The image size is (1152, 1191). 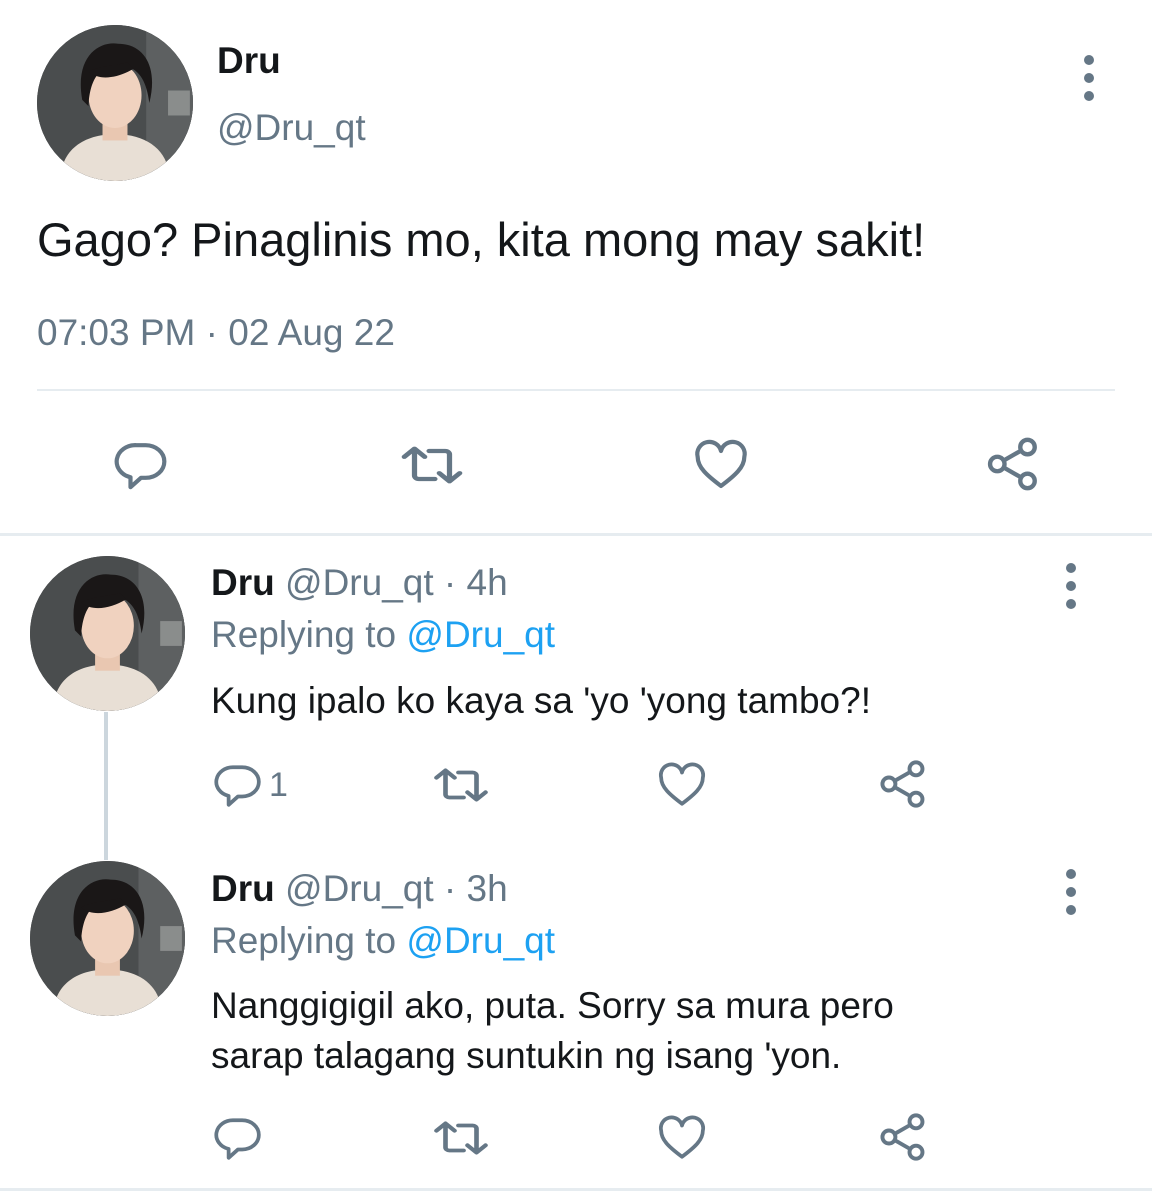 I want to click on reply-header: Dru @Dru_qt · 3h, so click(x=359, y=889).